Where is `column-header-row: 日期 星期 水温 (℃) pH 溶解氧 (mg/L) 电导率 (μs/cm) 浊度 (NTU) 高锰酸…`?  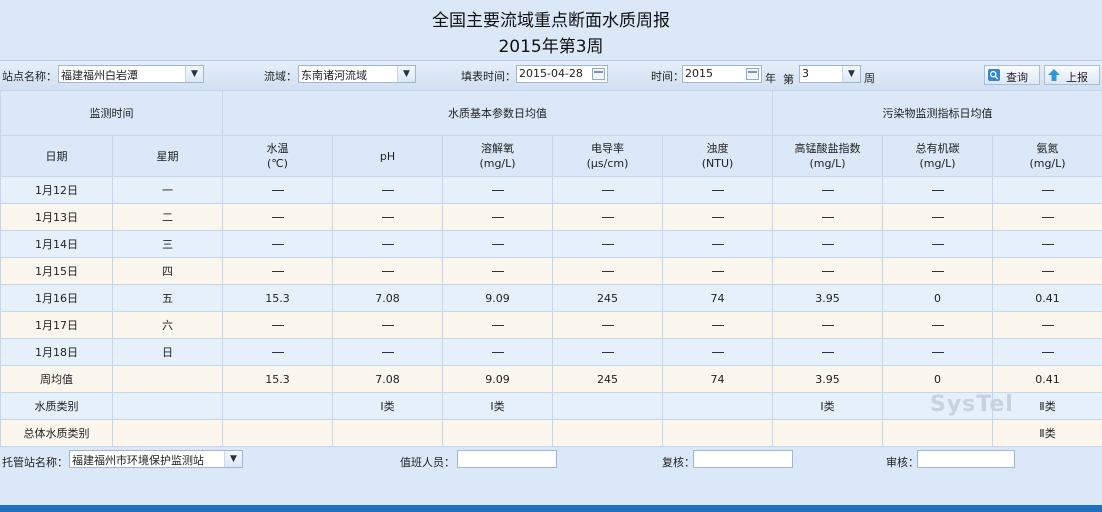 column-header-row: 日期 星期 水温 (℃) pH 溶解氧 (mg/L) 电导率 (μs/cm) 浊度 (NTU) 高锰酸… is located at coordinates (551, 156).